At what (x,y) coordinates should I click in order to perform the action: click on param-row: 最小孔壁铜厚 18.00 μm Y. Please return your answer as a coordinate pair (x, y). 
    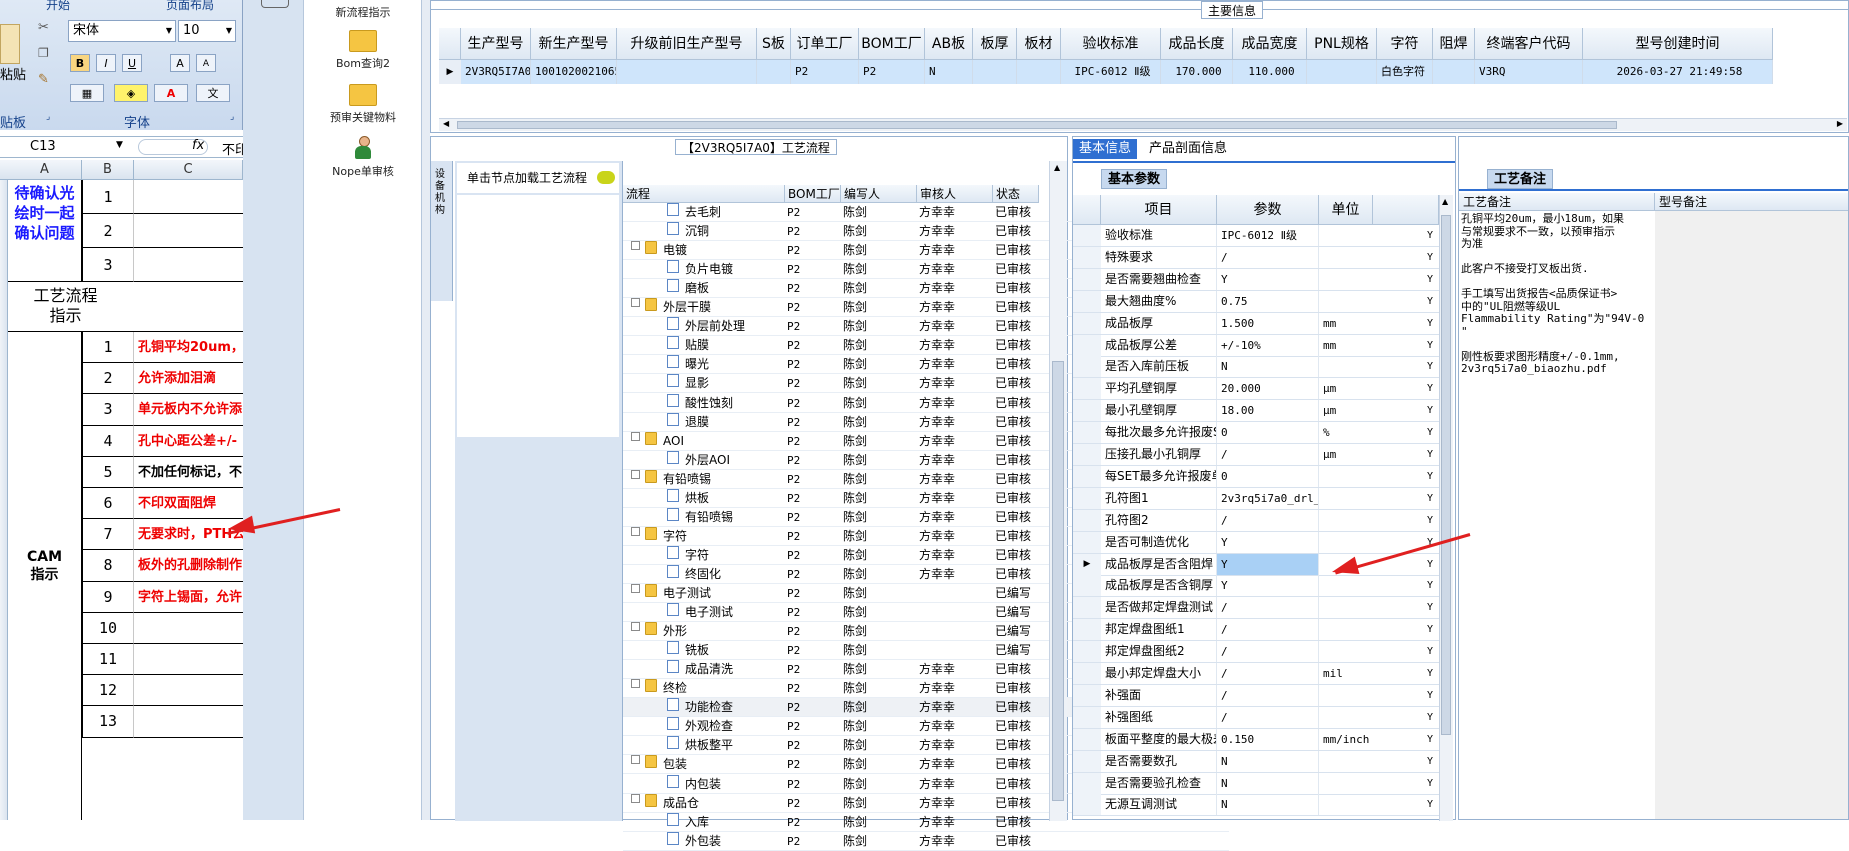
    Looking at the image, I should click on (1256, 411).